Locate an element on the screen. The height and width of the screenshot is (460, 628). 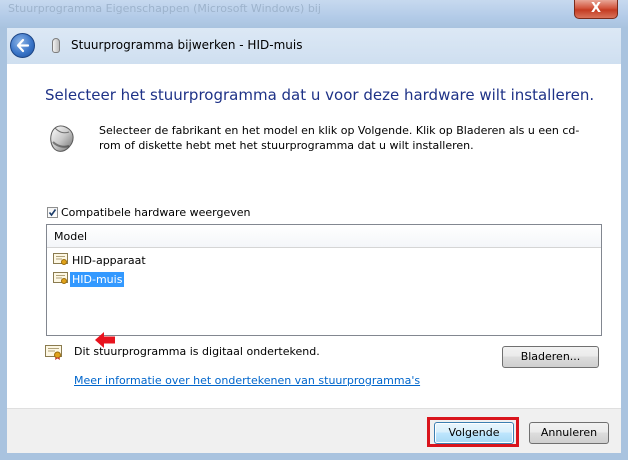
mouse-icon is located at coordinates (62, 138).